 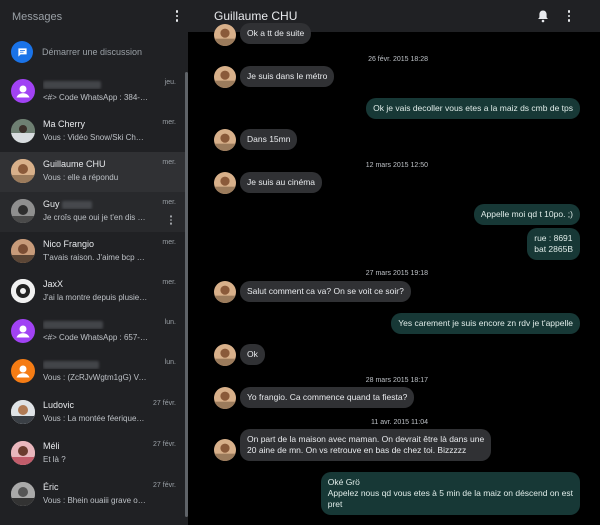 I want to click on more-vert-icon, so click(x=569, y=16).